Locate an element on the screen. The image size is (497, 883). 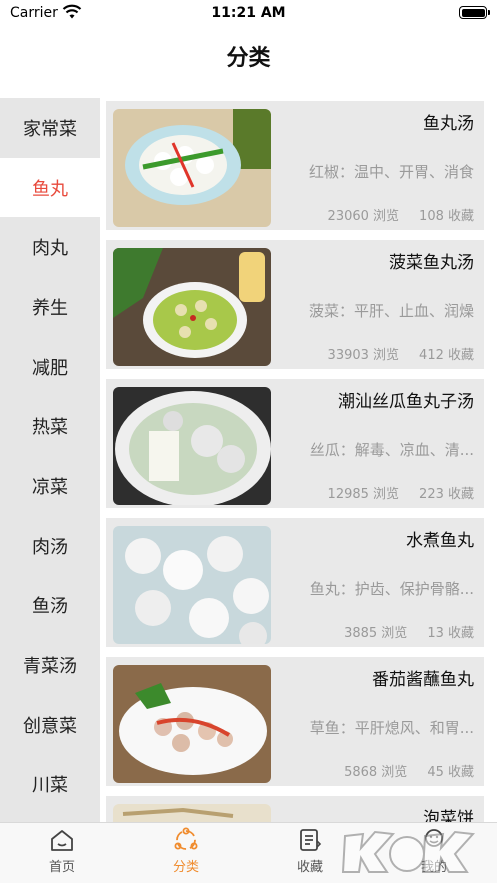
page-title: 分类 is located at coordinates (248, 58).